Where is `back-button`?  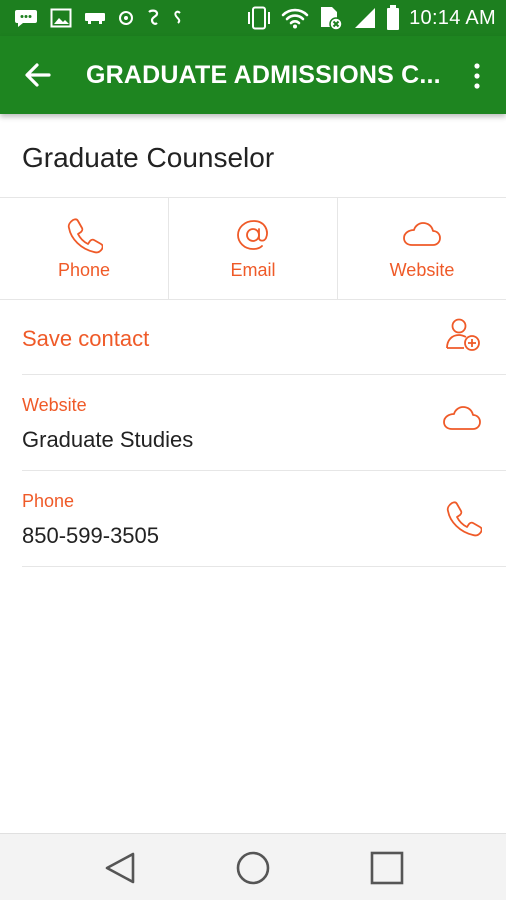 back-button is located at coordinates (38, 75).